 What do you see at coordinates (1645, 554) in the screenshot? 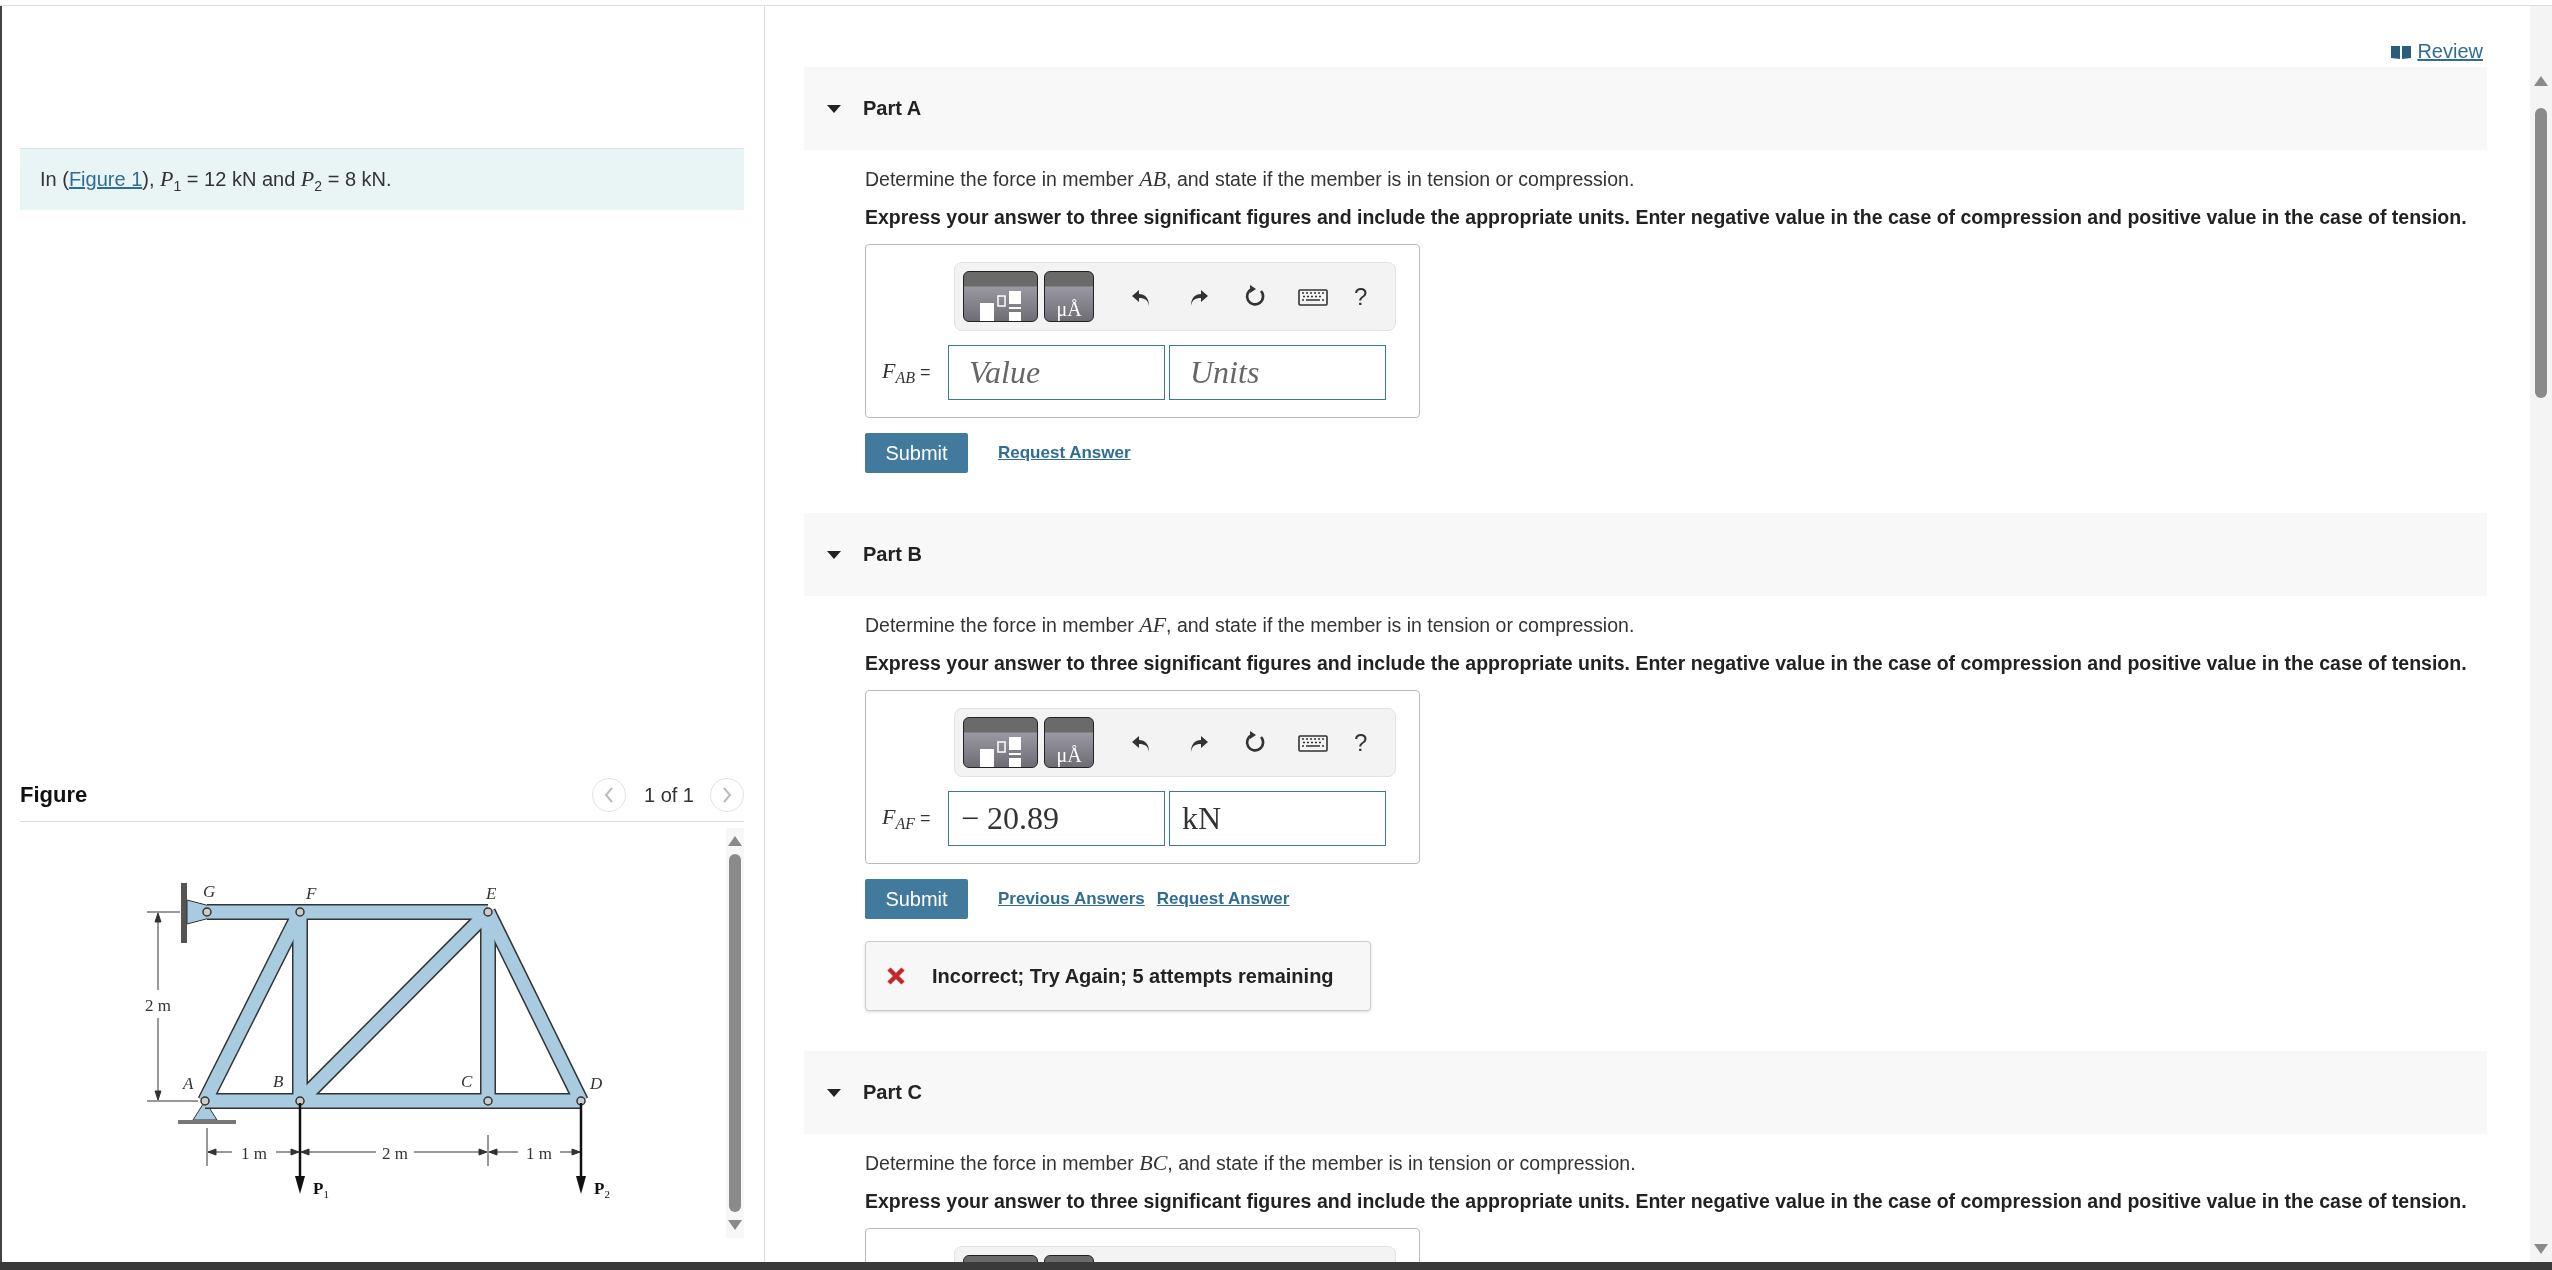
I see `part-header: Part B` at bounding box center [1645, 554].